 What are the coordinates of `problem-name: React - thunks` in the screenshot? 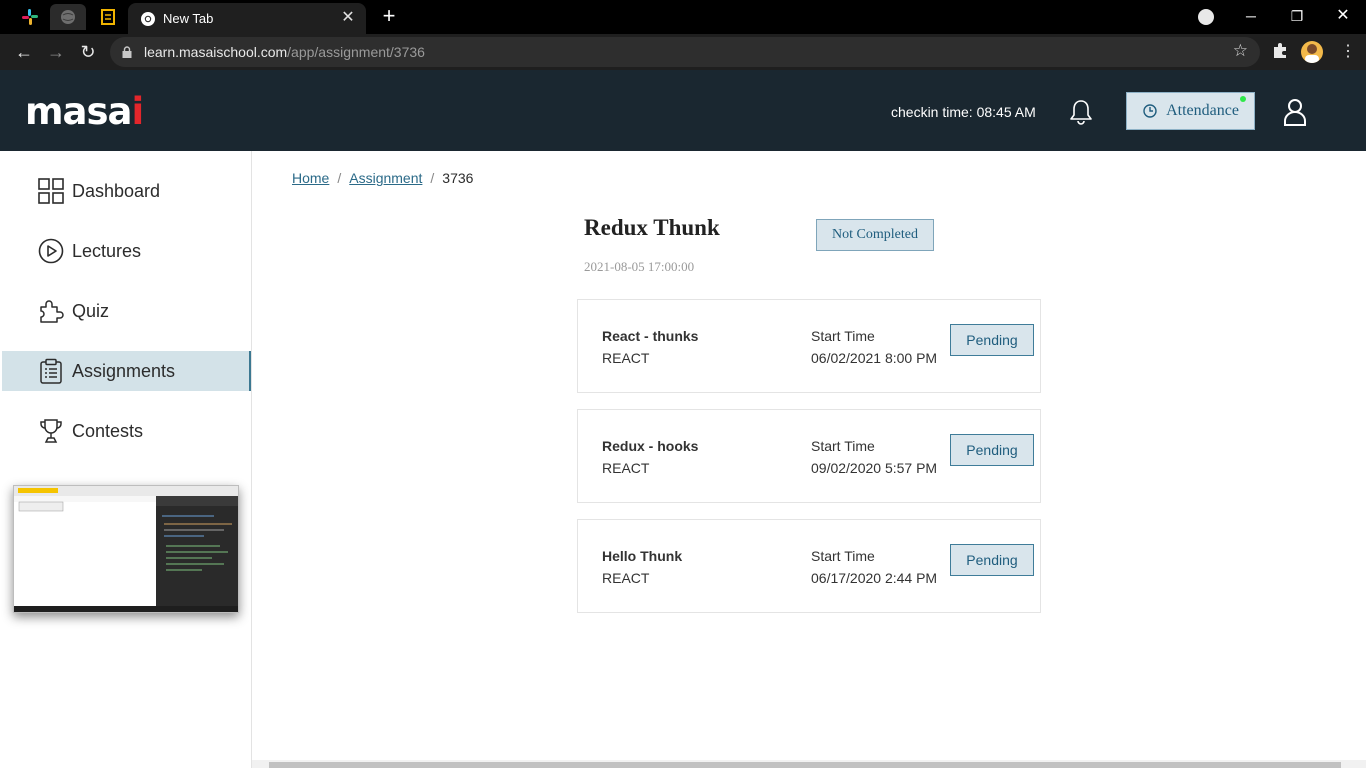 It's located at (650, 336).